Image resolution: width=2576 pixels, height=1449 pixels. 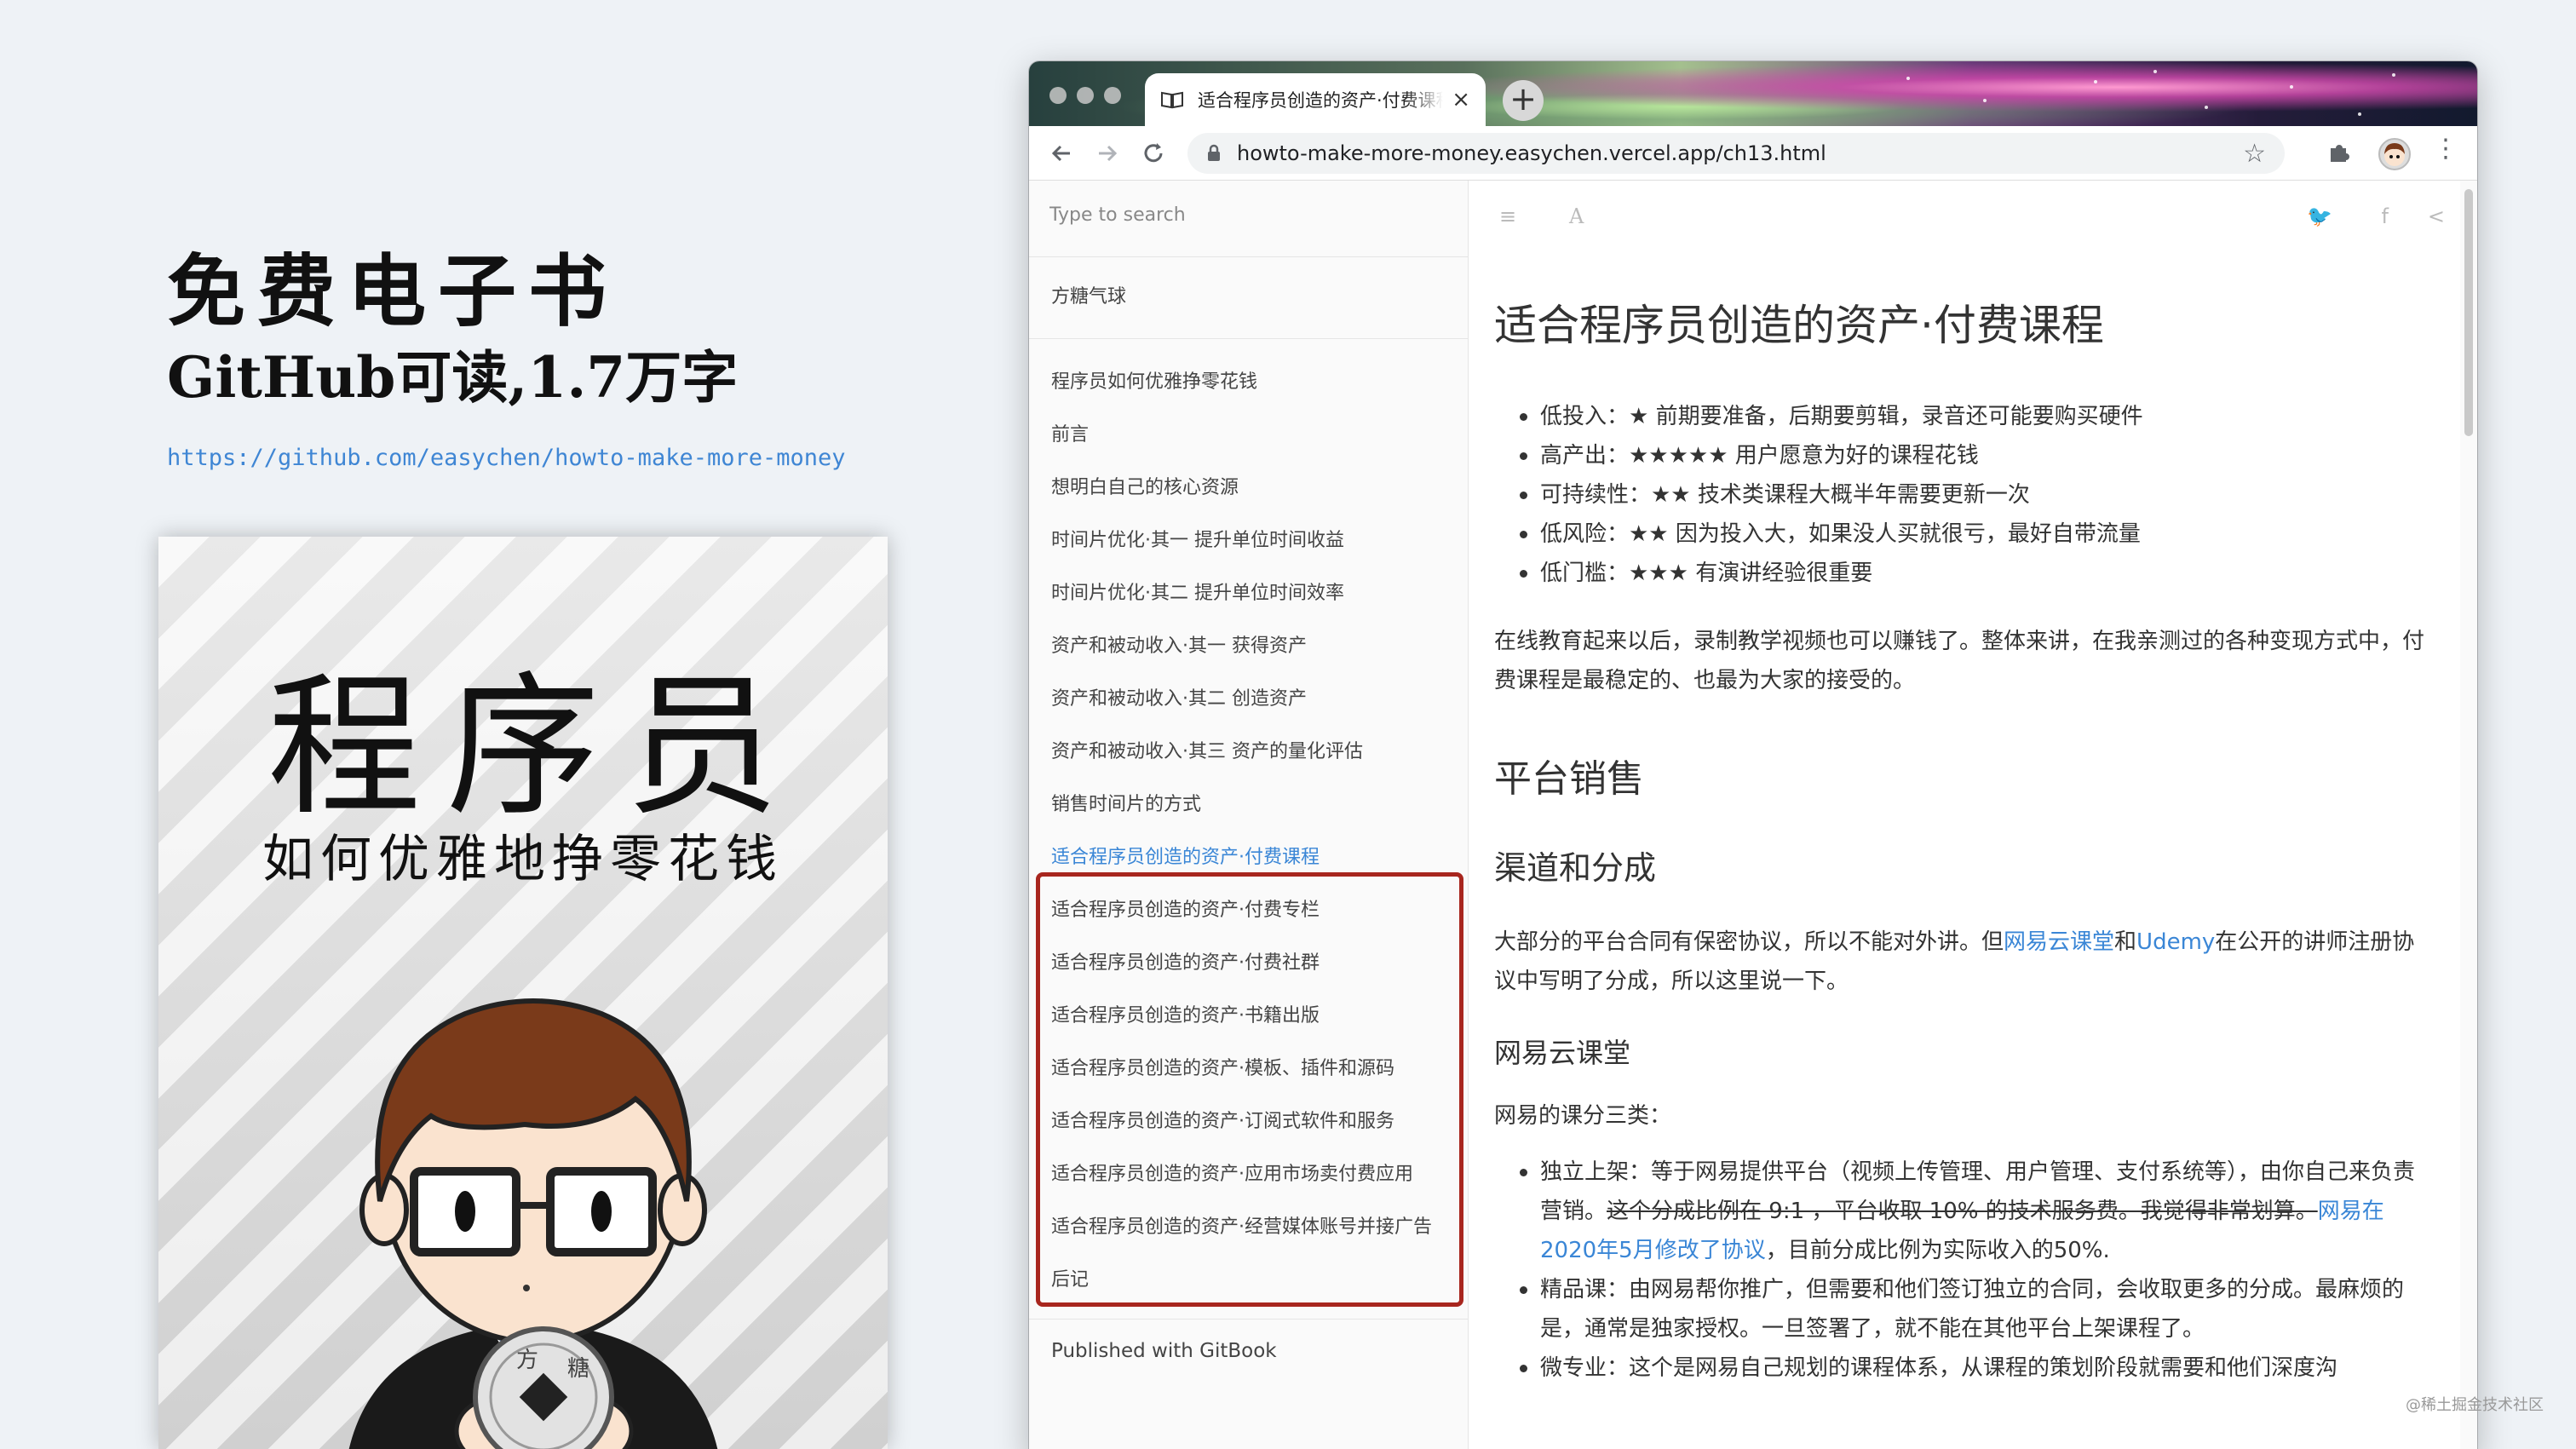 I want to click on sidebar-item: 适合程序员创造的资产·付费专栏, so click(x=1248, y=911).